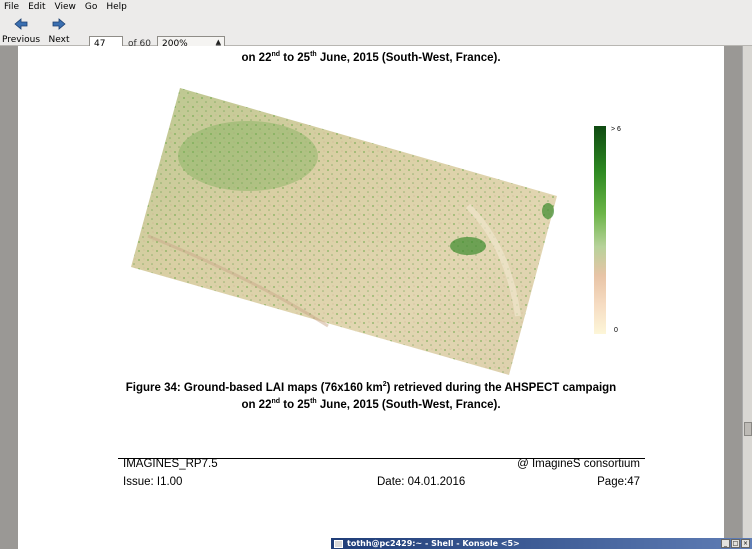  Describe the element at coordinates (578, 464) in the screenshot. I see `footer-consortium: @ ImagineS consortium` at that location.